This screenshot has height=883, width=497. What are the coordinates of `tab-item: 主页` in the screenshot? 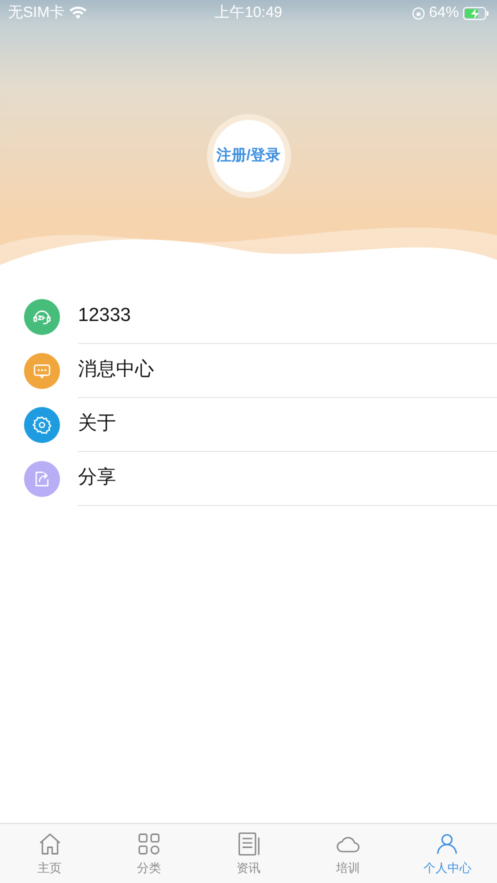 It's located at (50, 853).